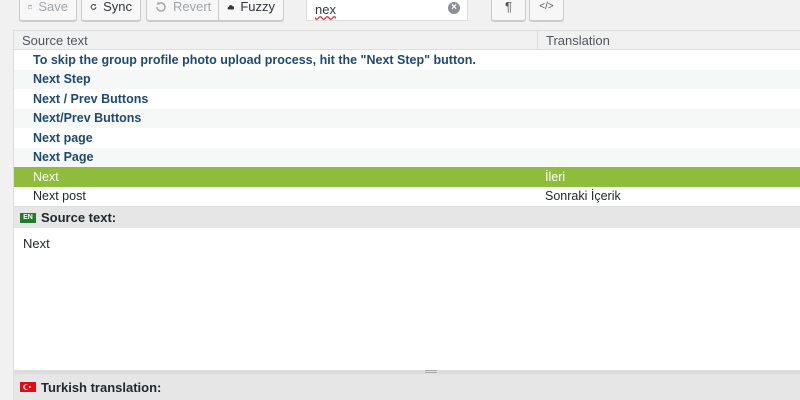  I want to click on refresh-icon, so click(93, 6).